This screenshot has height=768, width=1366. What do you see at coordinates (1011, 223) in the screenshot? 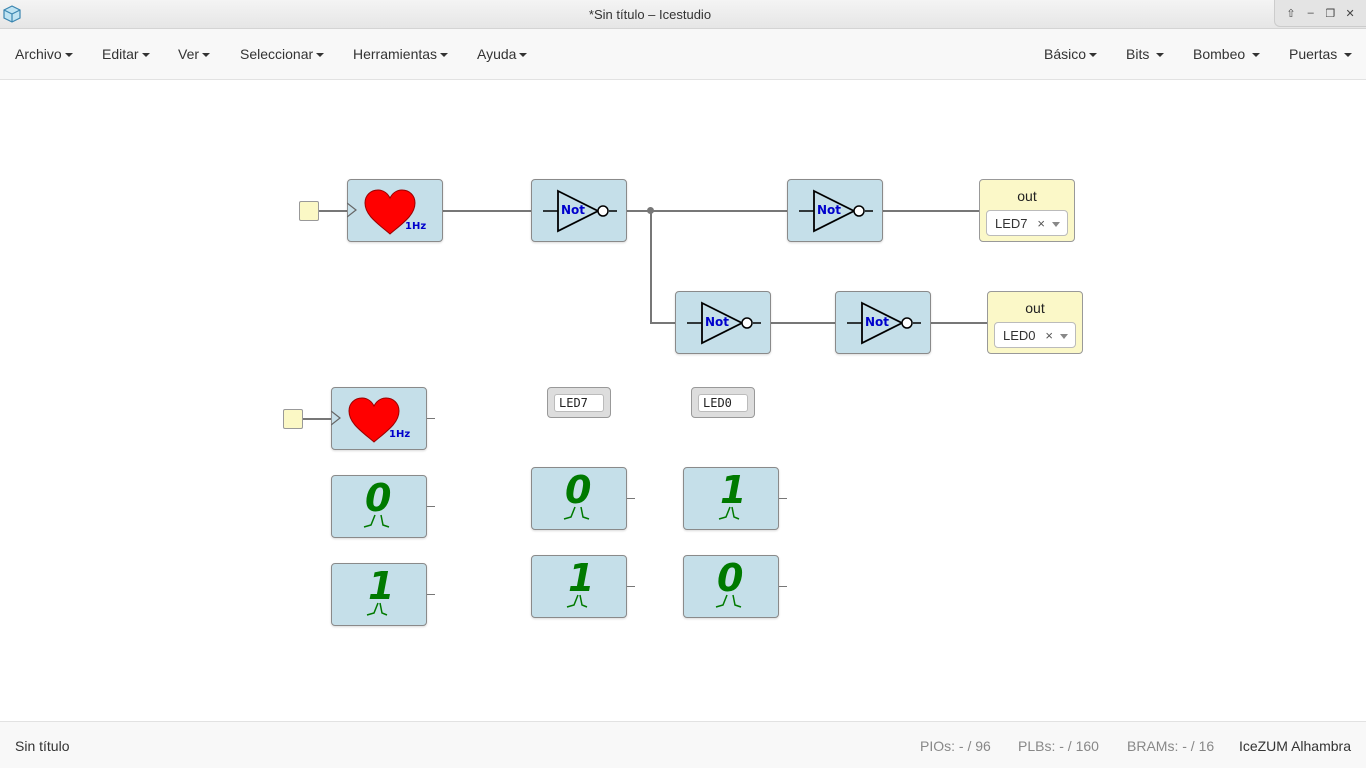
I see `pin-select-value: LED7` at bounding box center [1011, 223].